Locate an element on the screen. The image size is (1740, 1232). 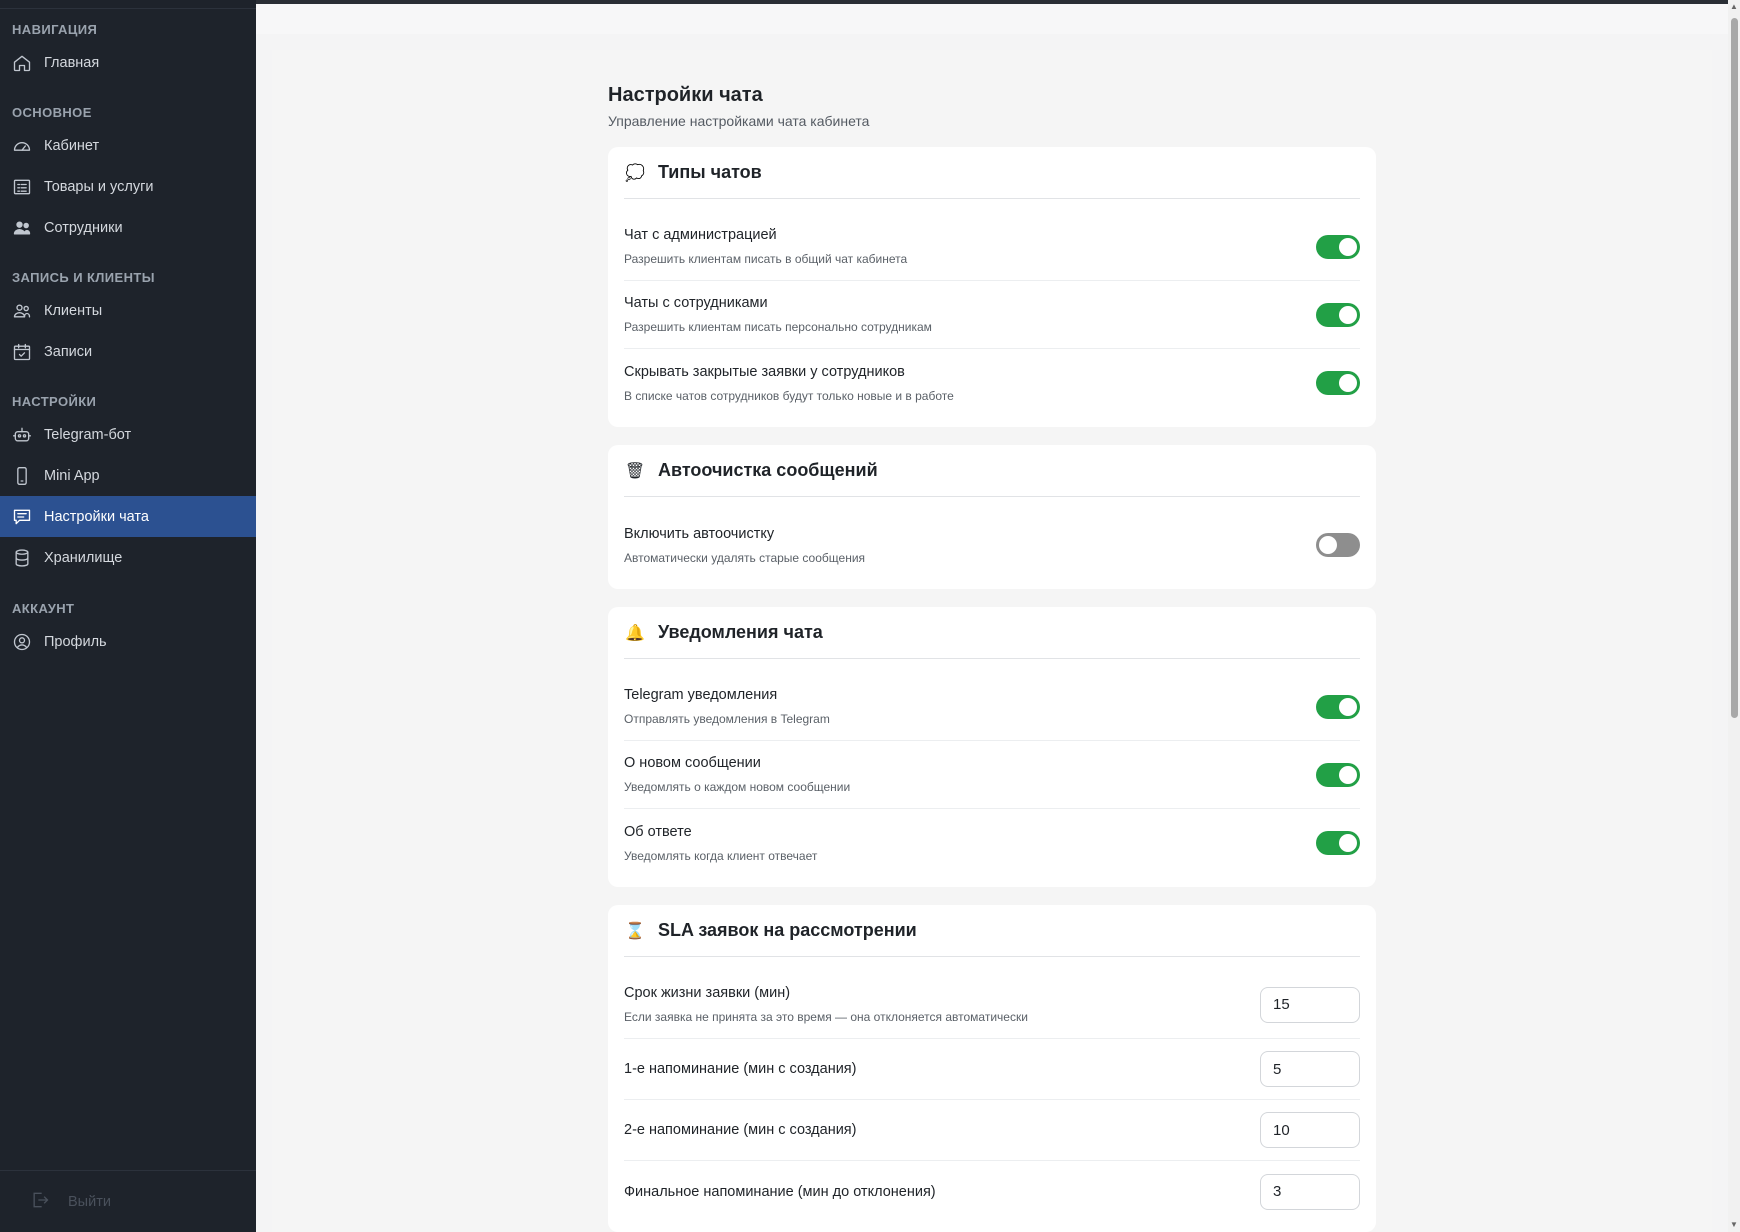
first-reminder-input: 5 is located at coordinates (1310, 1069).